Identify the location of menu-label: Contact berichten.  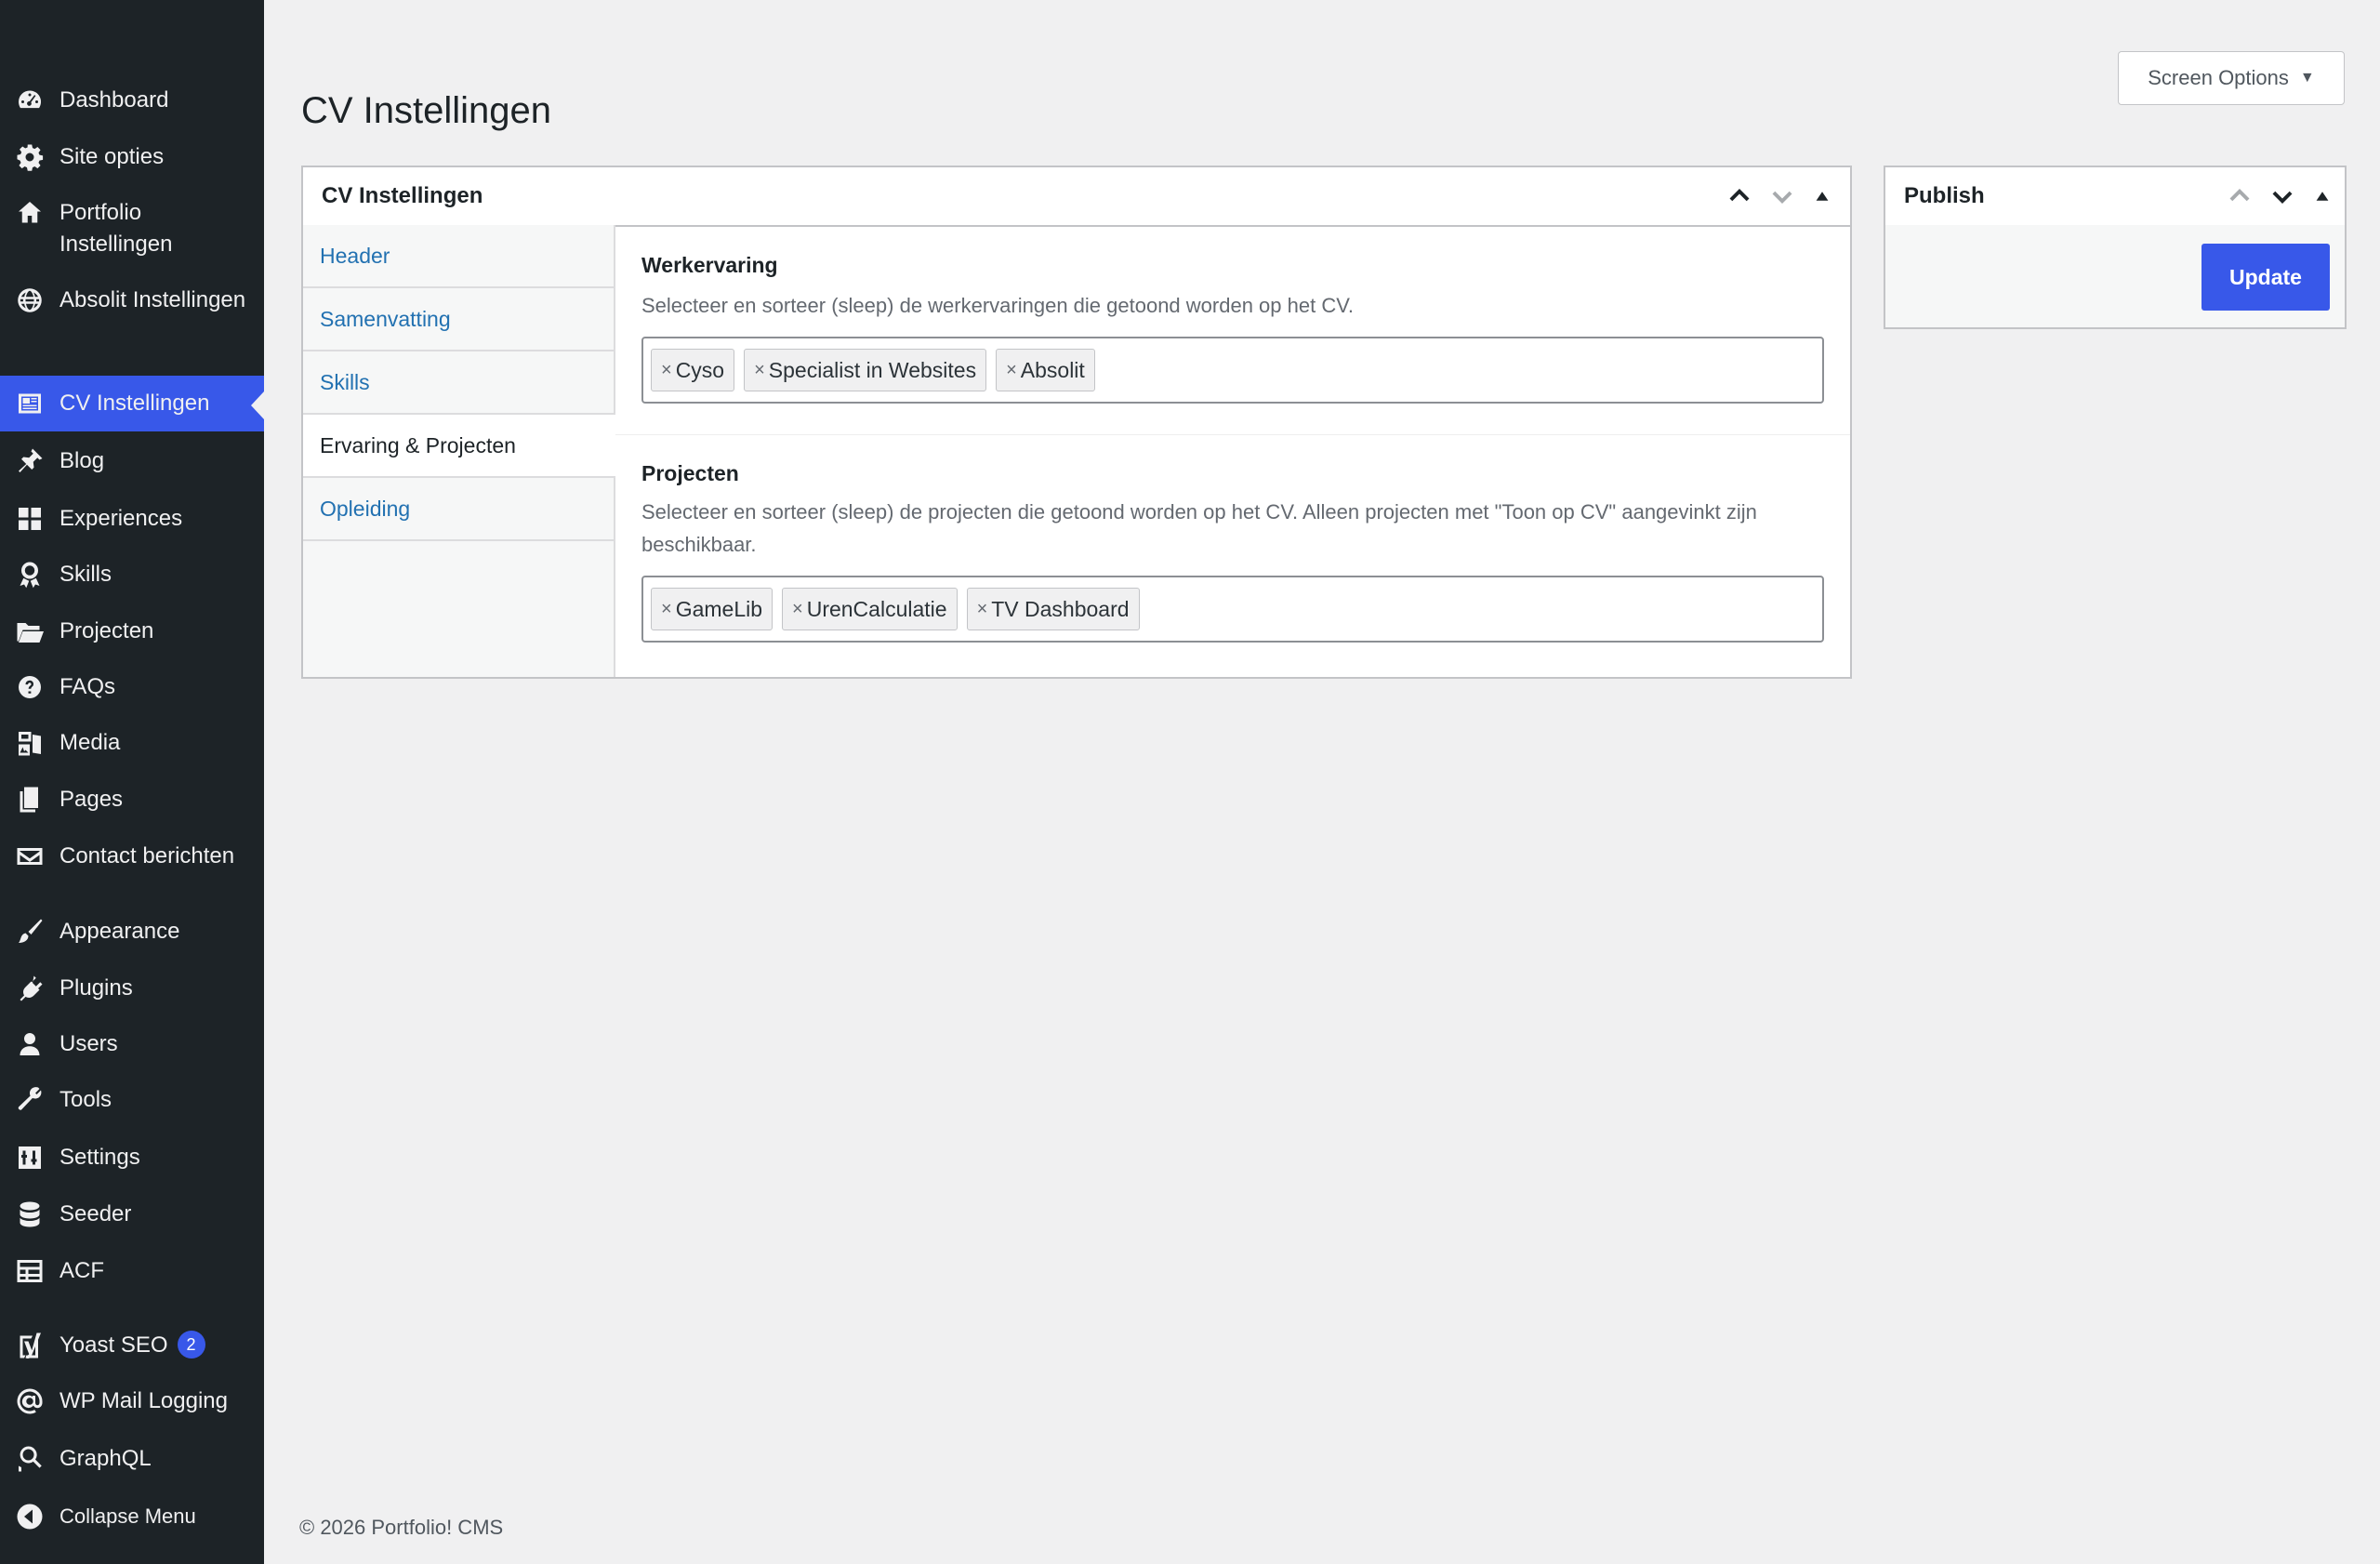
(147, 855).